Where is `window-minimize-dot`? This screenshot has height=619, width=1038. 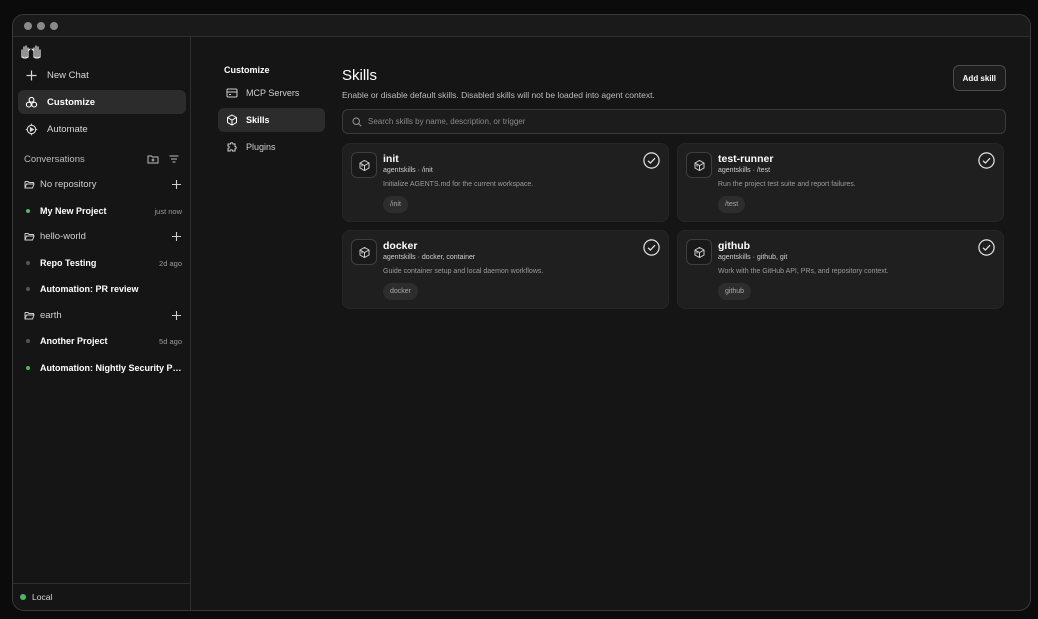
window-minimize-dot is located at coordinates (41, 25).